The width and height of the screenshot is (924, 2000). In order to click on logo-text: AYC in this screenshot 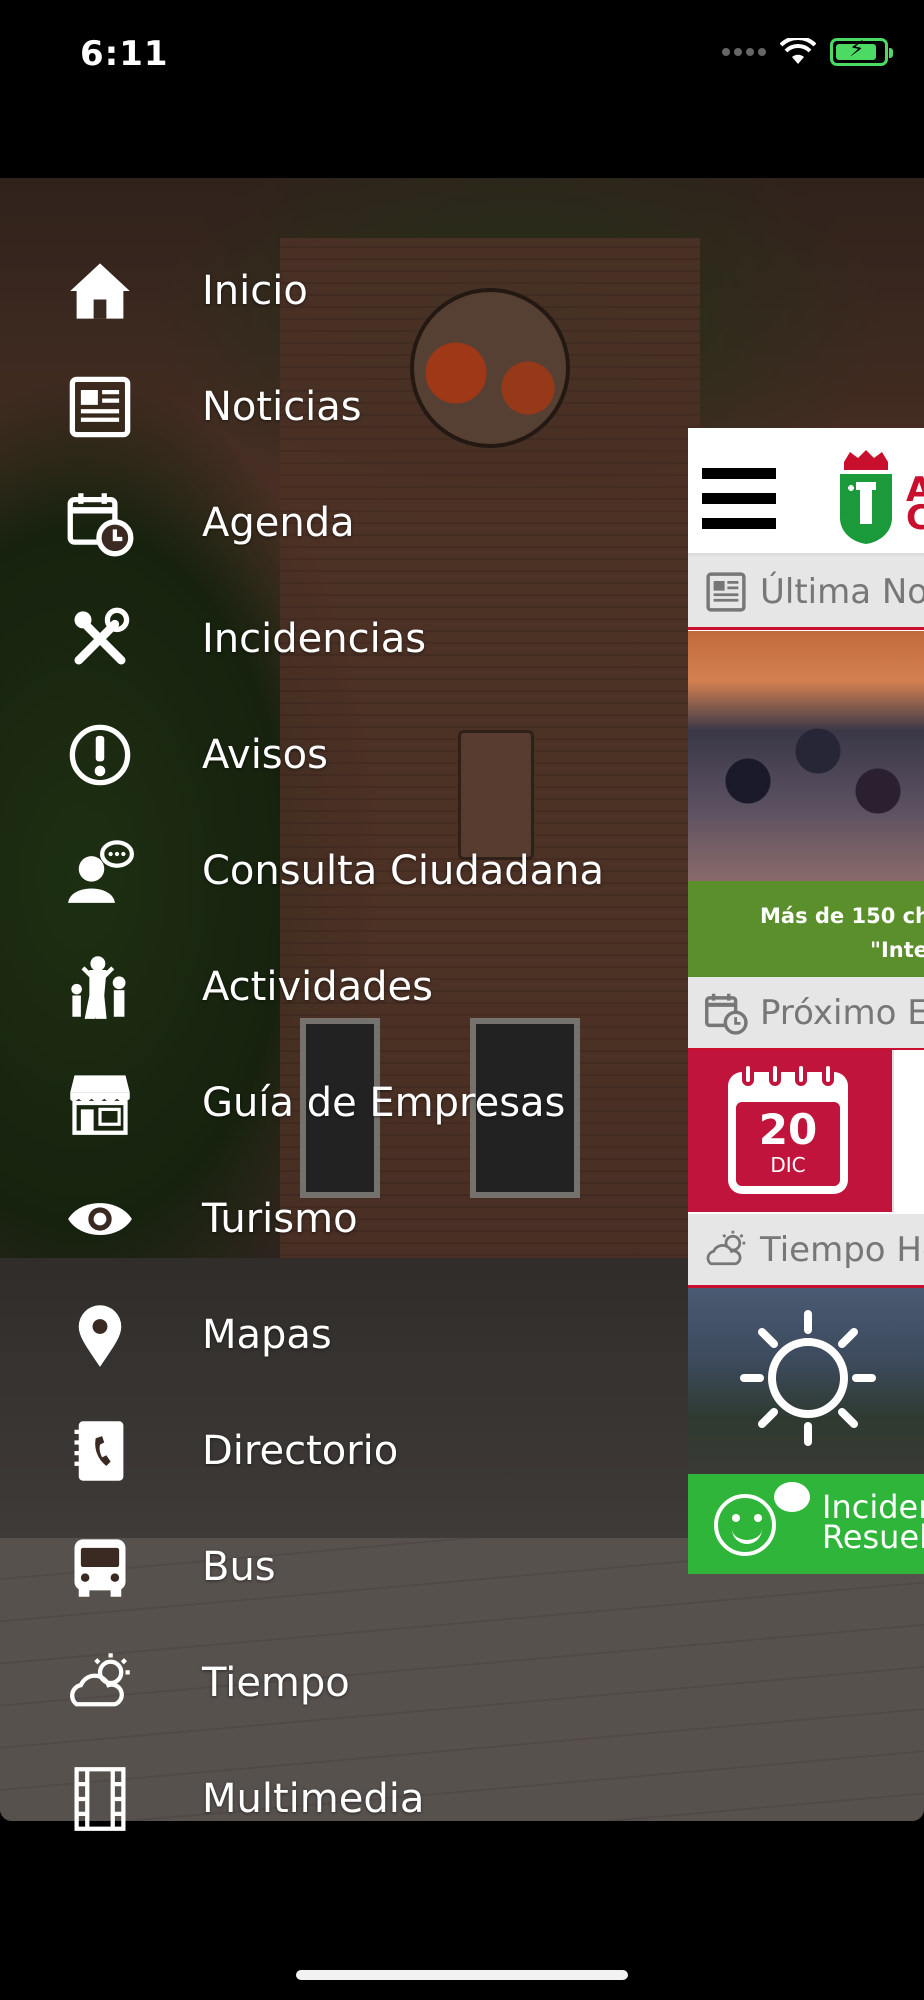, I will do `click(915, 504)`.